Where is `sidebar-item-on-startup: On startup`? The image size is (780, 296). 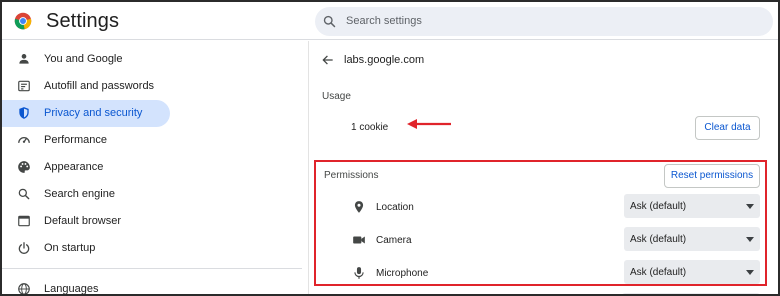 sidebar-item-on-startup: On startup is located at coordinates (86, 248).